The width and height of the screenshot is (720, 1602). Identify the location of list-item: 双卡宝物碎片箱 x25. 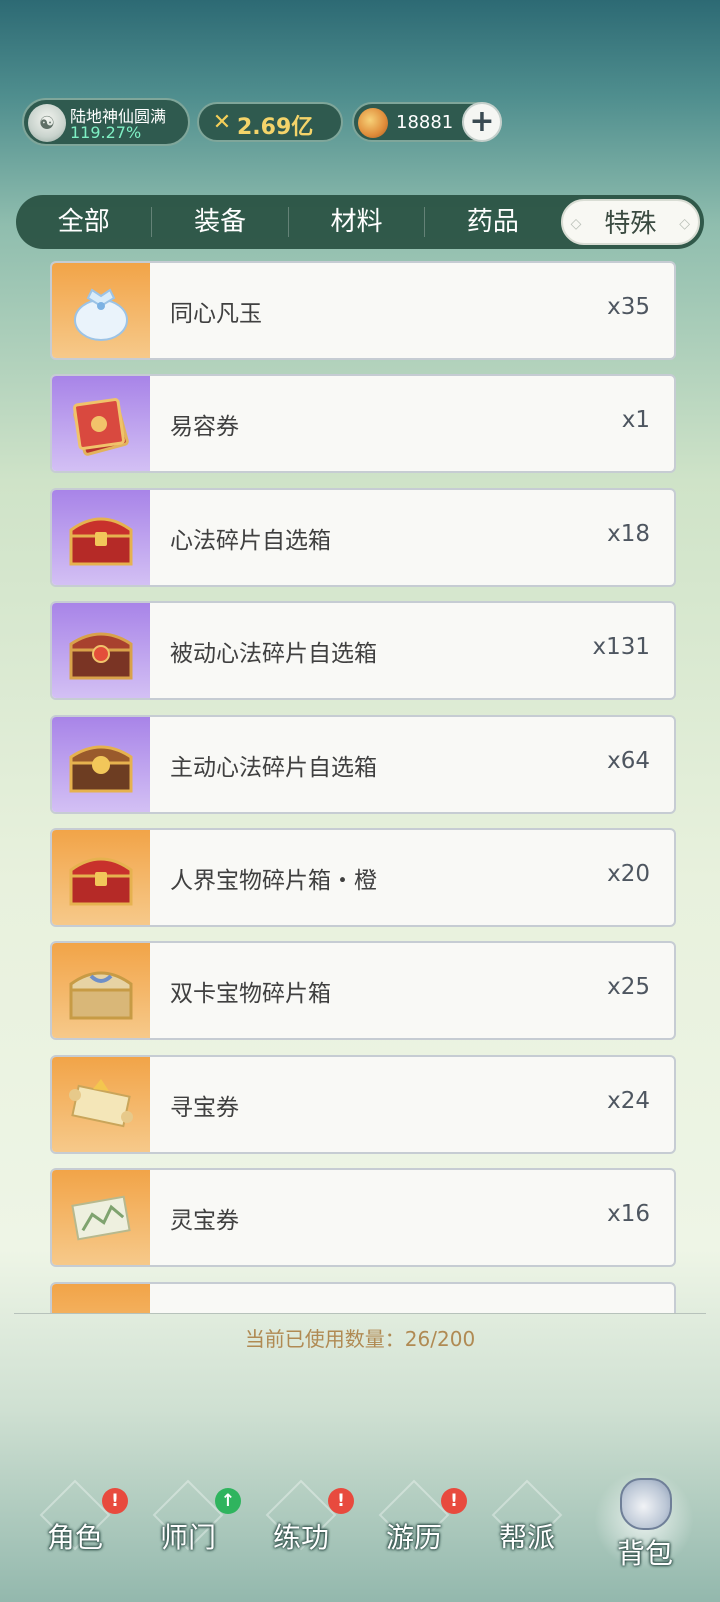
(363, 991).